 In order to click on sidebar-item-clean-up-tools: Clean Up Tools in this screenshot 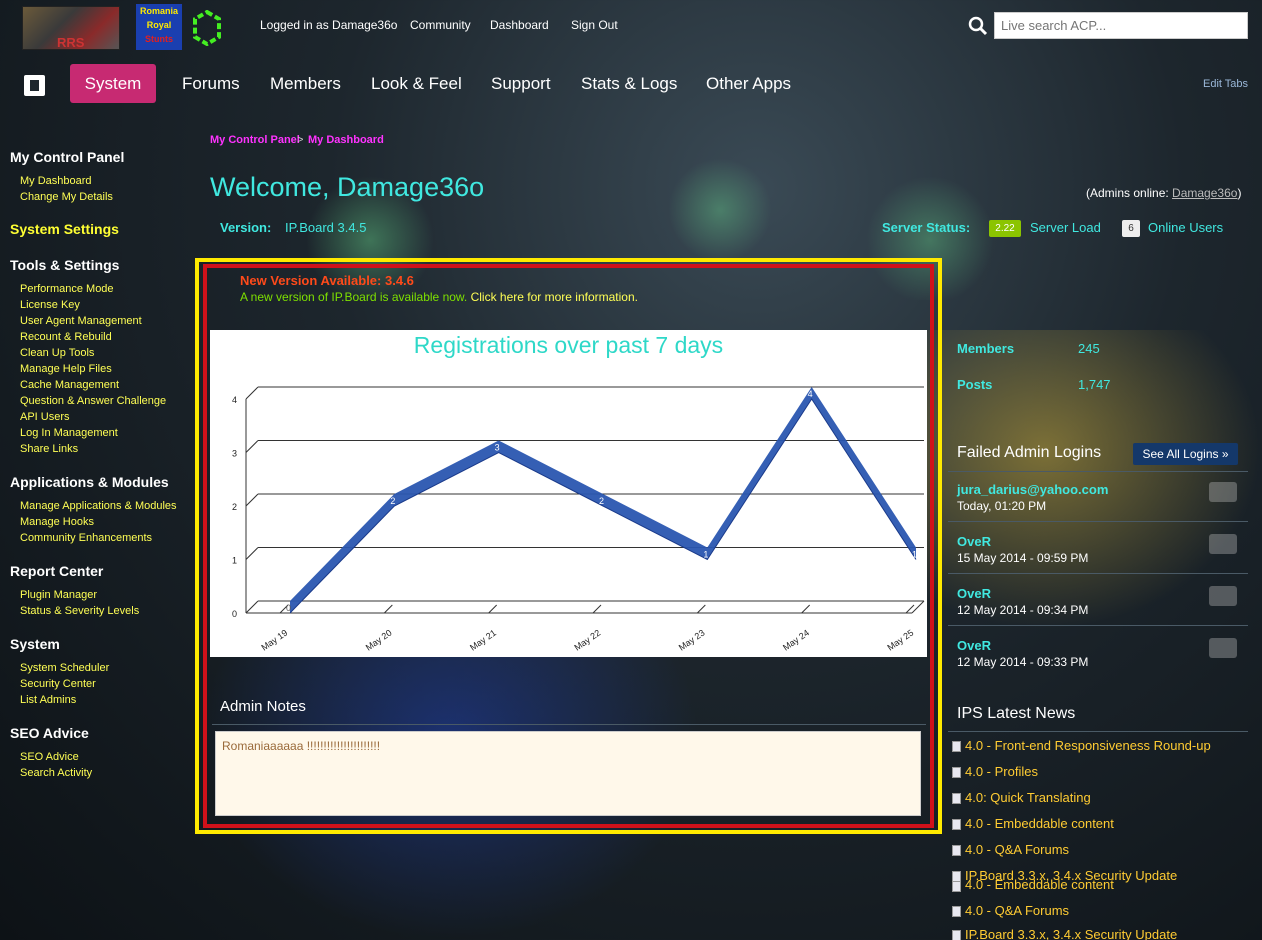, I will do `click(57, 353)`.